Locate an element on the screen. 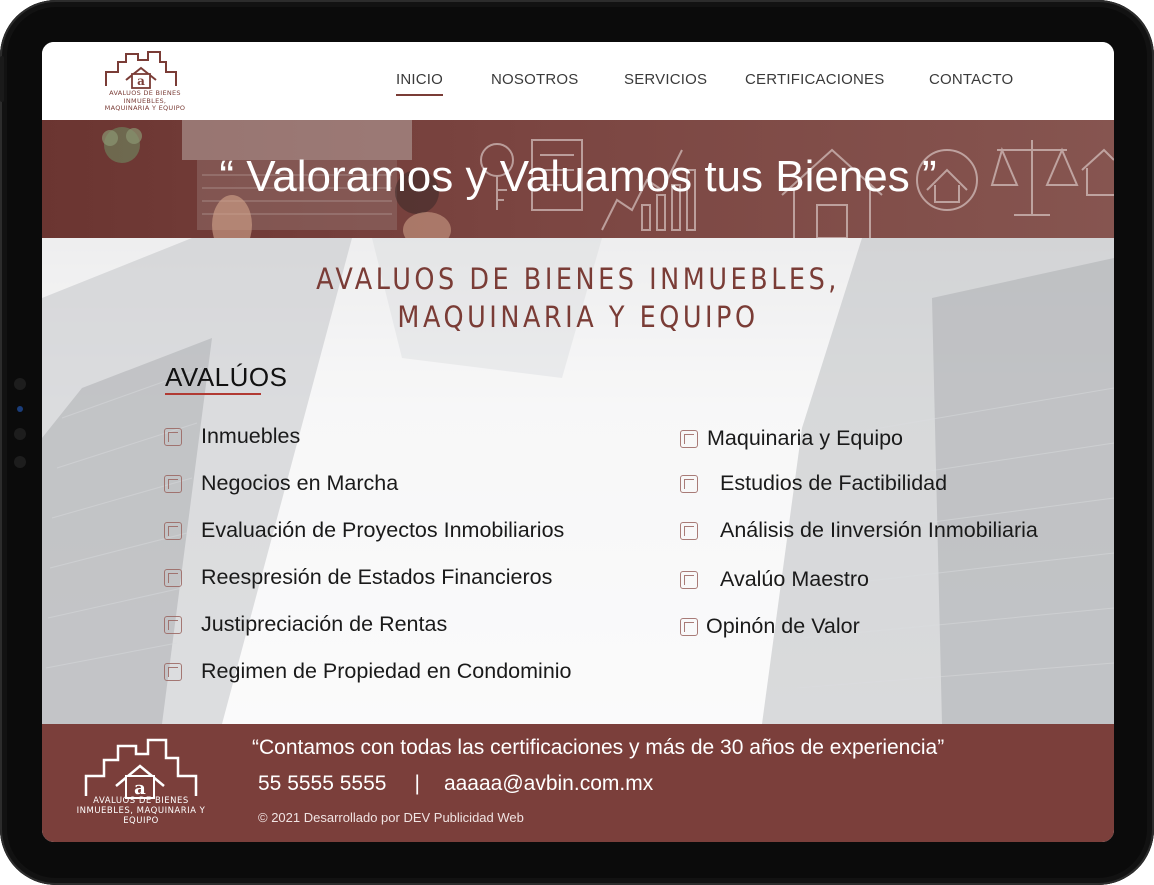 This screenshot has width=1154, height=885. sensor-dots is located at coordinates (22, 431).